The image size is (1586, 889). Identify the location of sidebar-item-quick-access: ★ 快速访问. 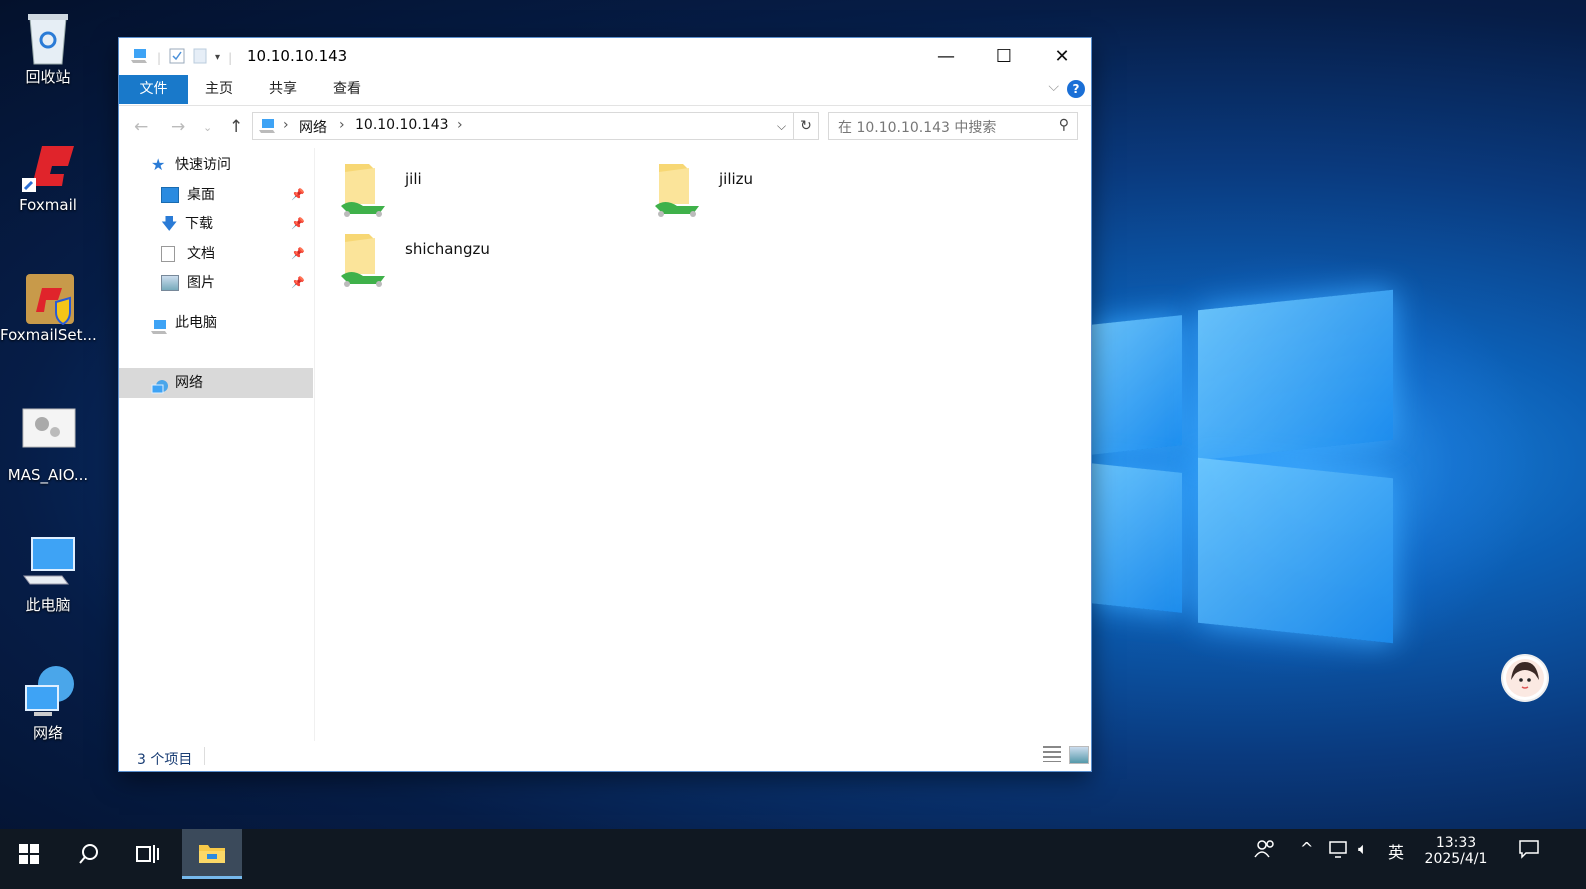
(191, 165).